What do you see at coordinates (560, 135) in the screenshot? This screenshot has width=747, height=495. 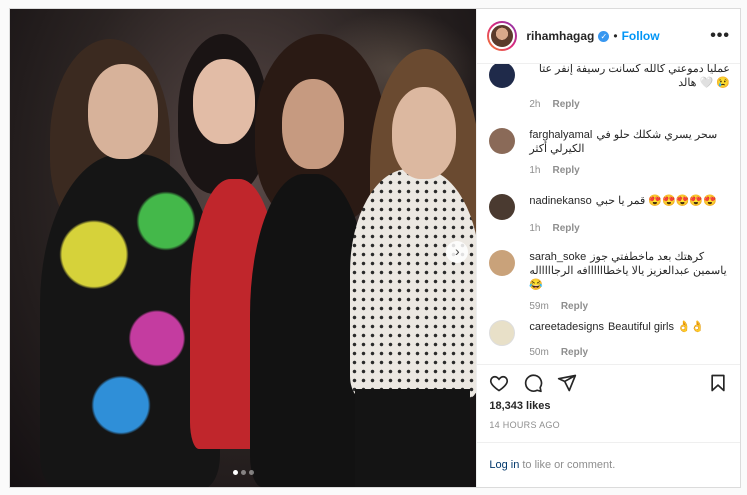 I see `comment-username: farghalyamal` at bounding box center [560, 135].